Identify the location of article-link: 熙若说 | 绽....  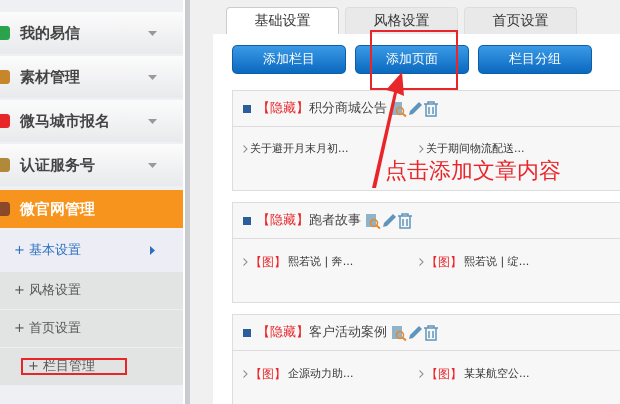
(497, 262).